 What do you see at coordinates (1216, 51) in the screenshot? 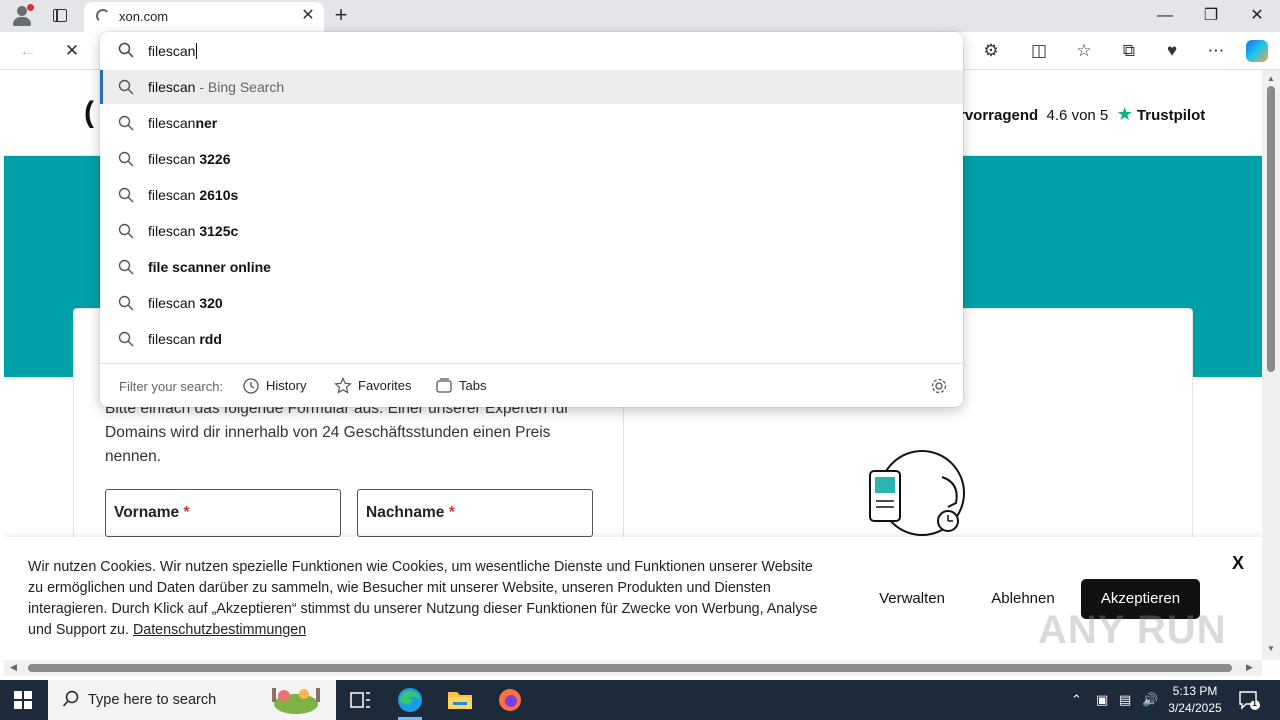
I see `more-menu-icon: ⋯` at bounding box center [1216, 51].